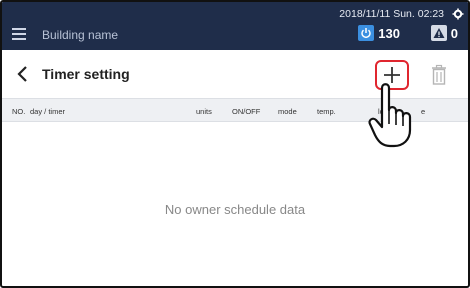 This screenshot has height=288, width=470. Describe the element at coordinates (366, 33) in the screenshot. I see `power-icon` at that location.